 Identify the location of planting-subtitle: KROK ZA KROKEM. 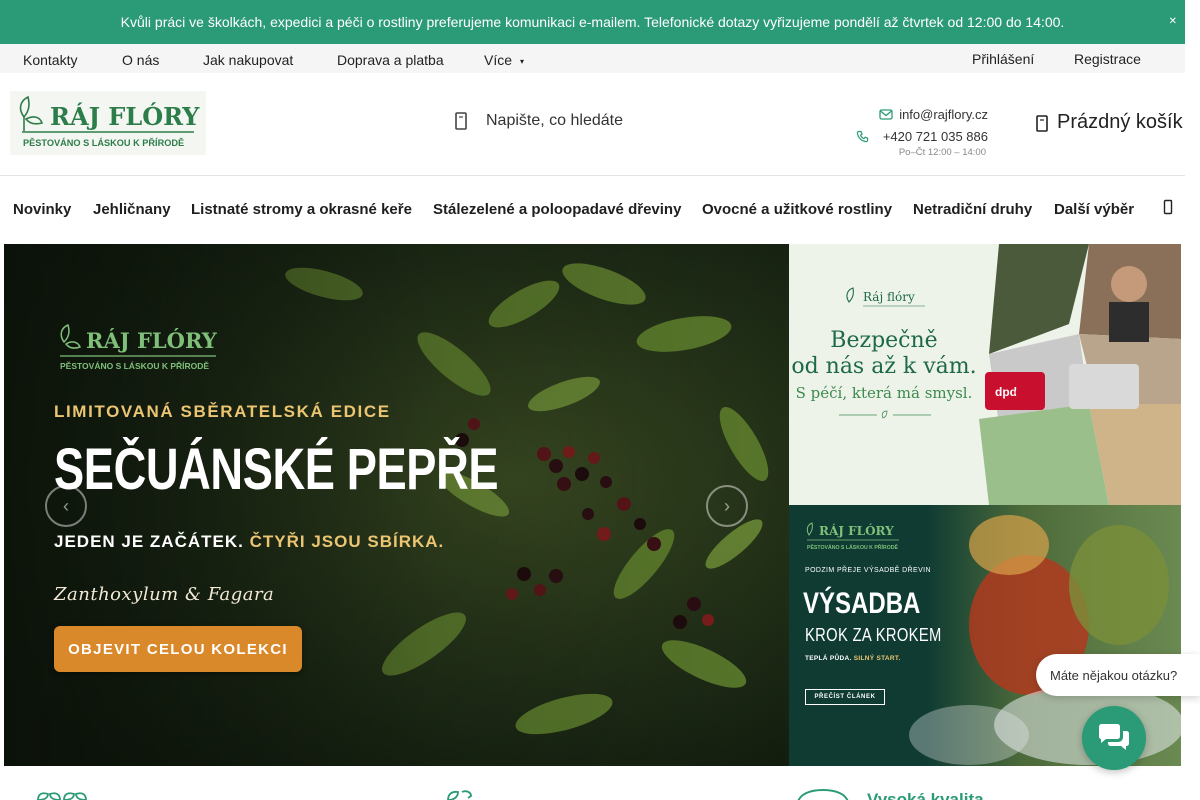
(873, 635).